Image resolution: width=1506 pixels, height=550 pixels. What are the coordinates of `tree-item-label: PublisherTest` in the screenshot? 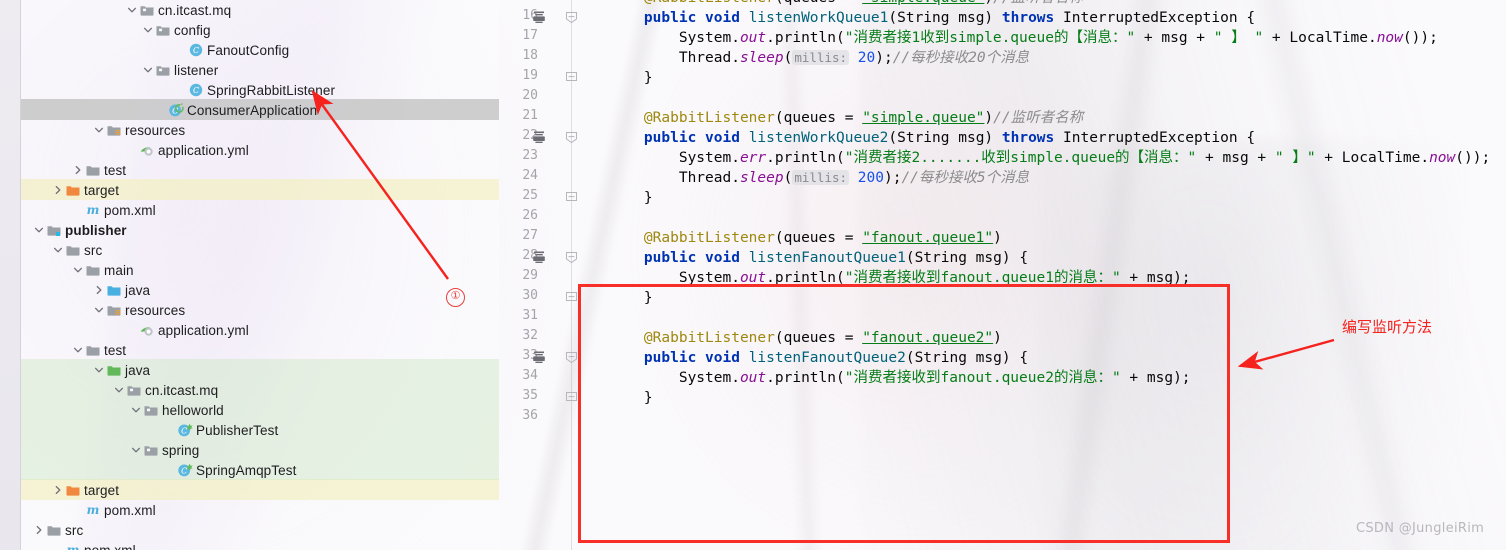 It's located at (237, 430).